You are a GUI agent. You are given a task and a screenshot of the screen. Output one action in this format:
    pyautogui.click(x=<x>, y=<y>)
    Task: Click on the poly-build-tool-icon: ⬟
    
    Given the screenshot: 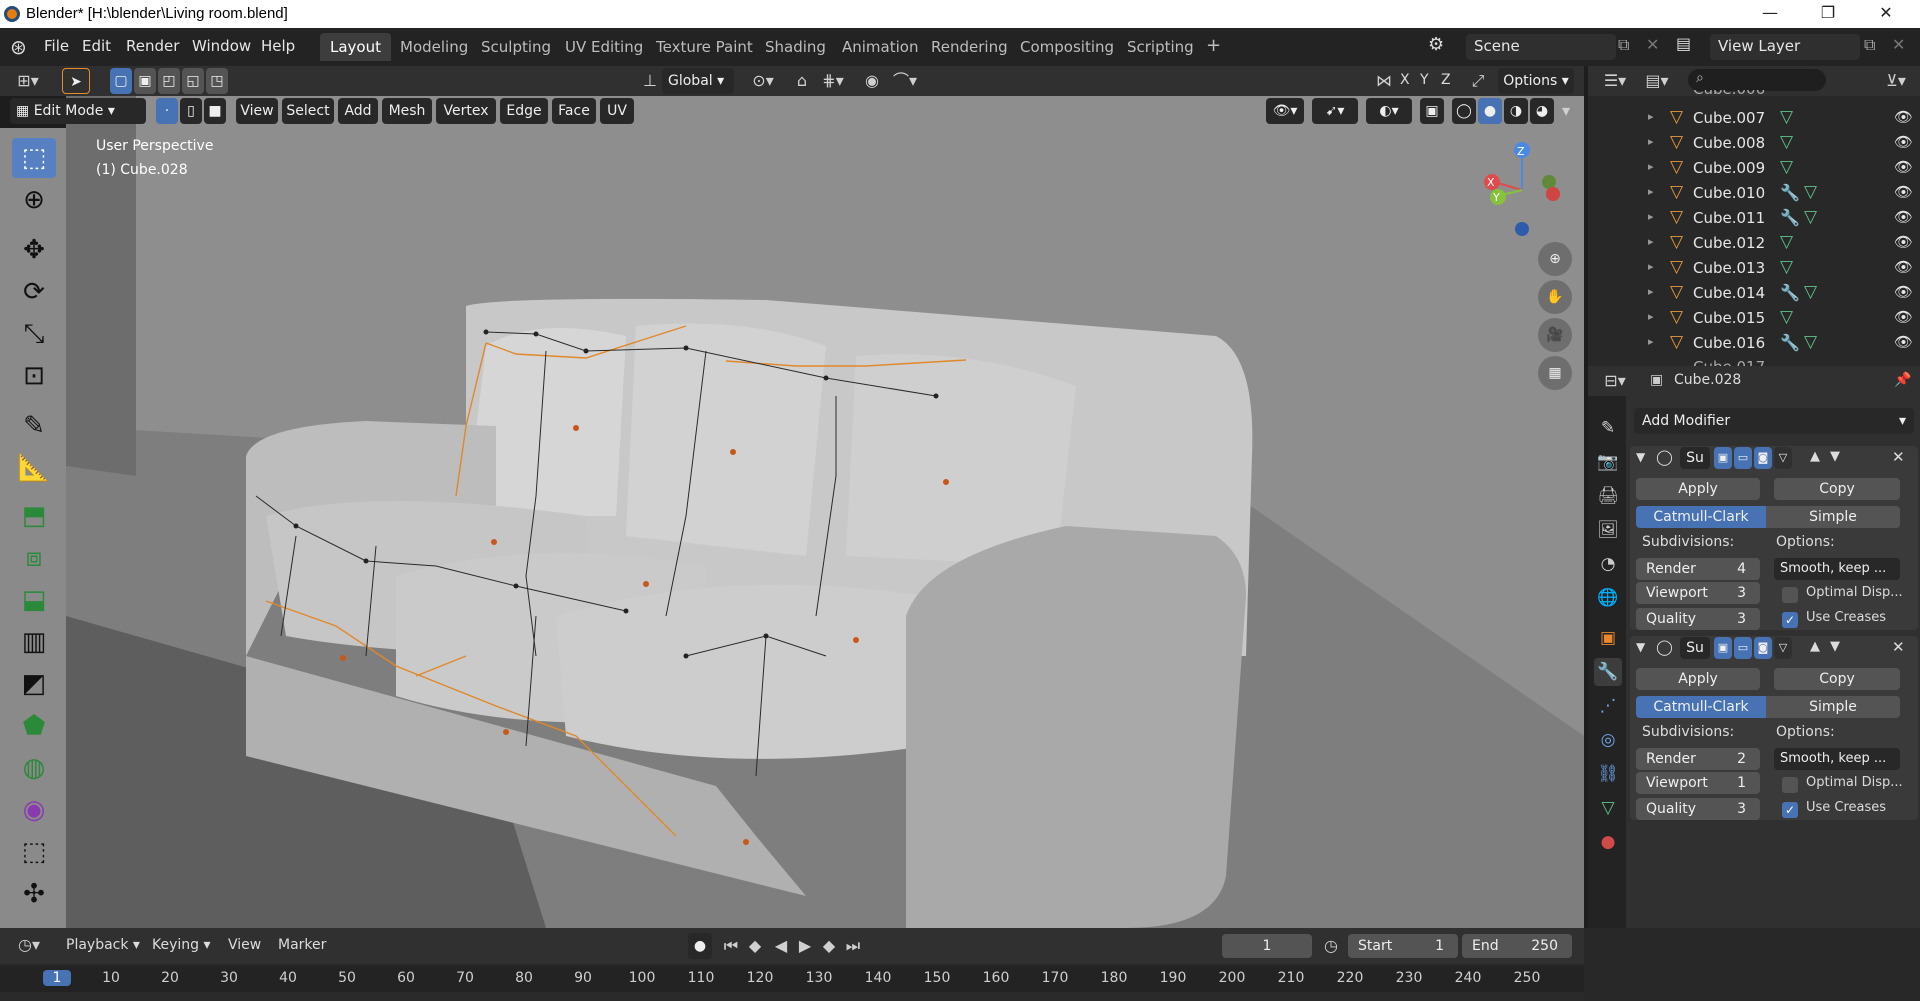 What is the action you would take?
    pyautogui.click(x=34, y=726)
    